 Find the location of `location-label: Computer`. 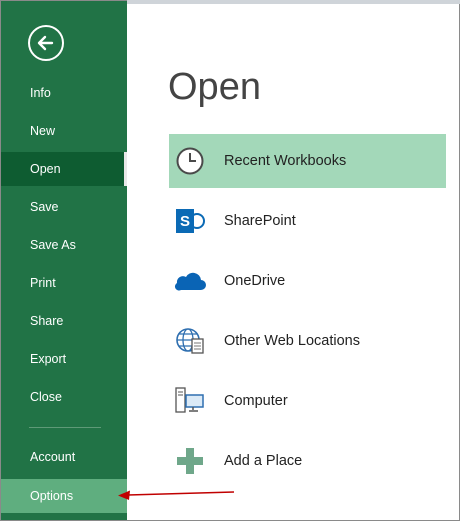

location-label: Computer is located at coordinates (256, 401).